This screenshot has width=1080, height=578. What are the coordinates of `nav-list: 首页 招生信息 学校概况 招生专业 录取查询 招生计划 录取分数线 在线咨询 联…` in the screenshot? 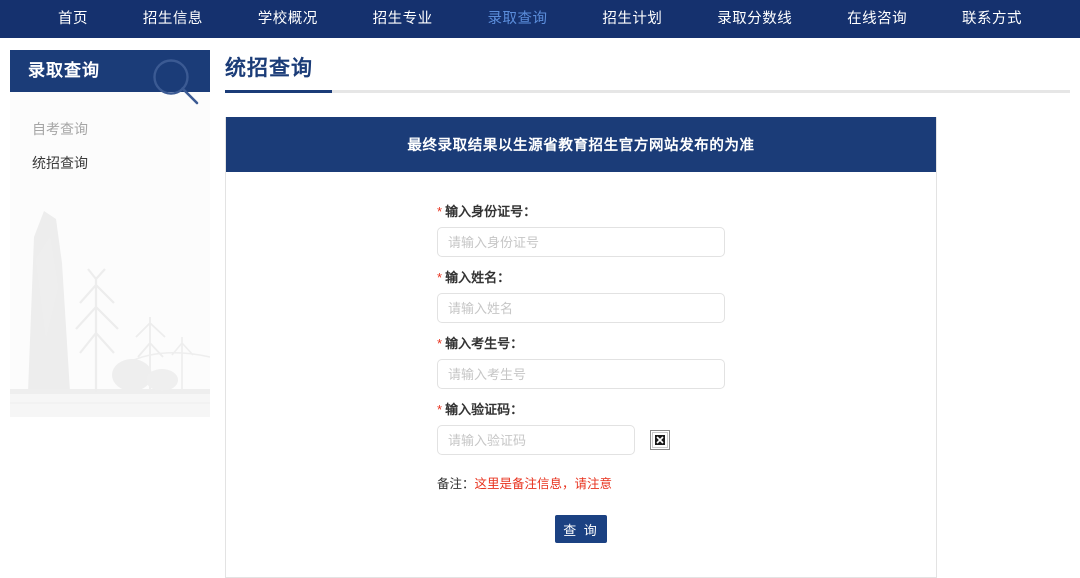 It's located at (540, 19).